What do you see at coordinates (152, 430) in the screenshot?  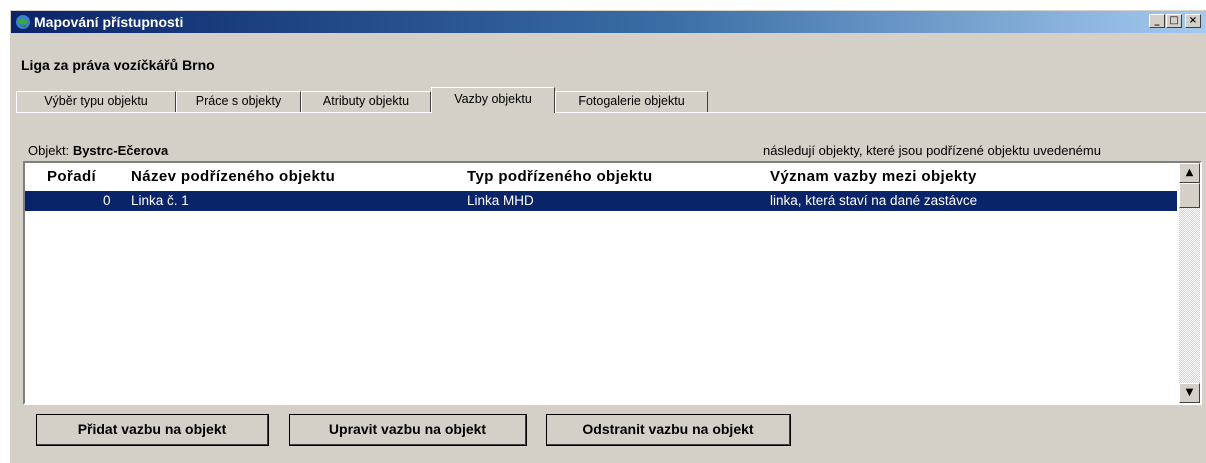 I see `add-relation-button: Přidat vazbu na objekt` at bounding box center [152, 430].